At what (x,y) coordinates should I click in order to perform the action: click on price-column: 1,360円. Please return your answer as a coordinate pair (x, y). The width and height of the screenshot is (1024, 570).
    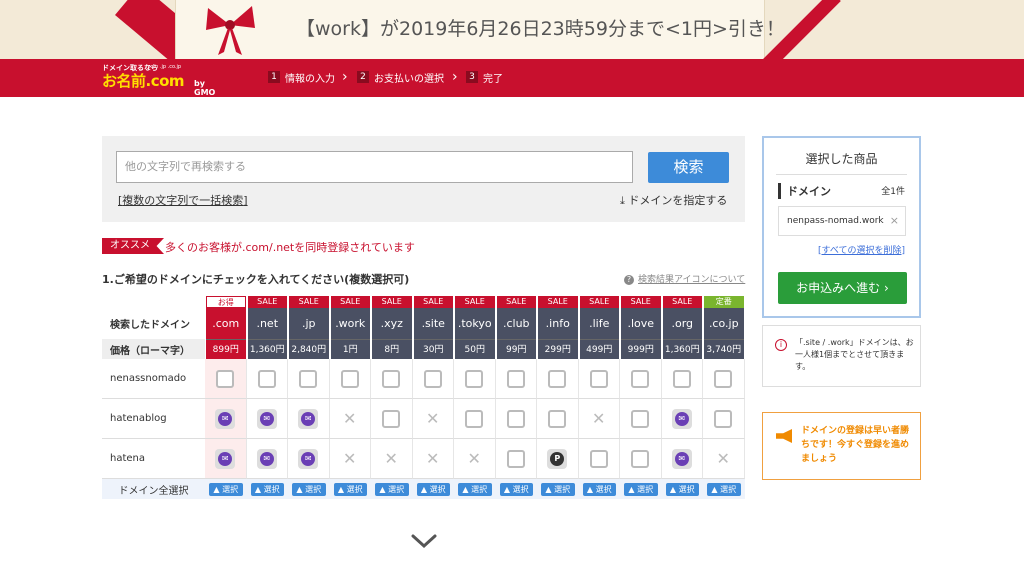
    Looking at the image, I should click on (268, 349).